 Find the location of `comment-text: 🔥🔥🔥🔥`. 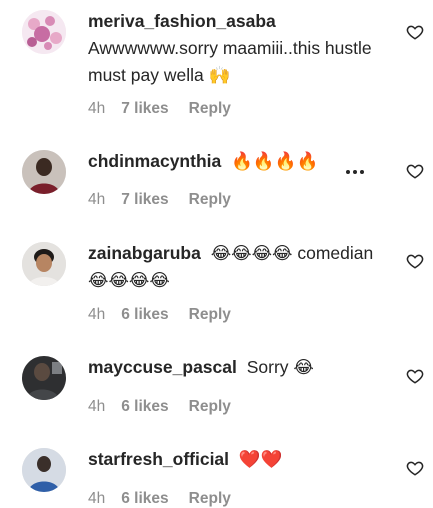

comment-text: 🔥🔥🔥🔥 is located at coordinates (275, 161).